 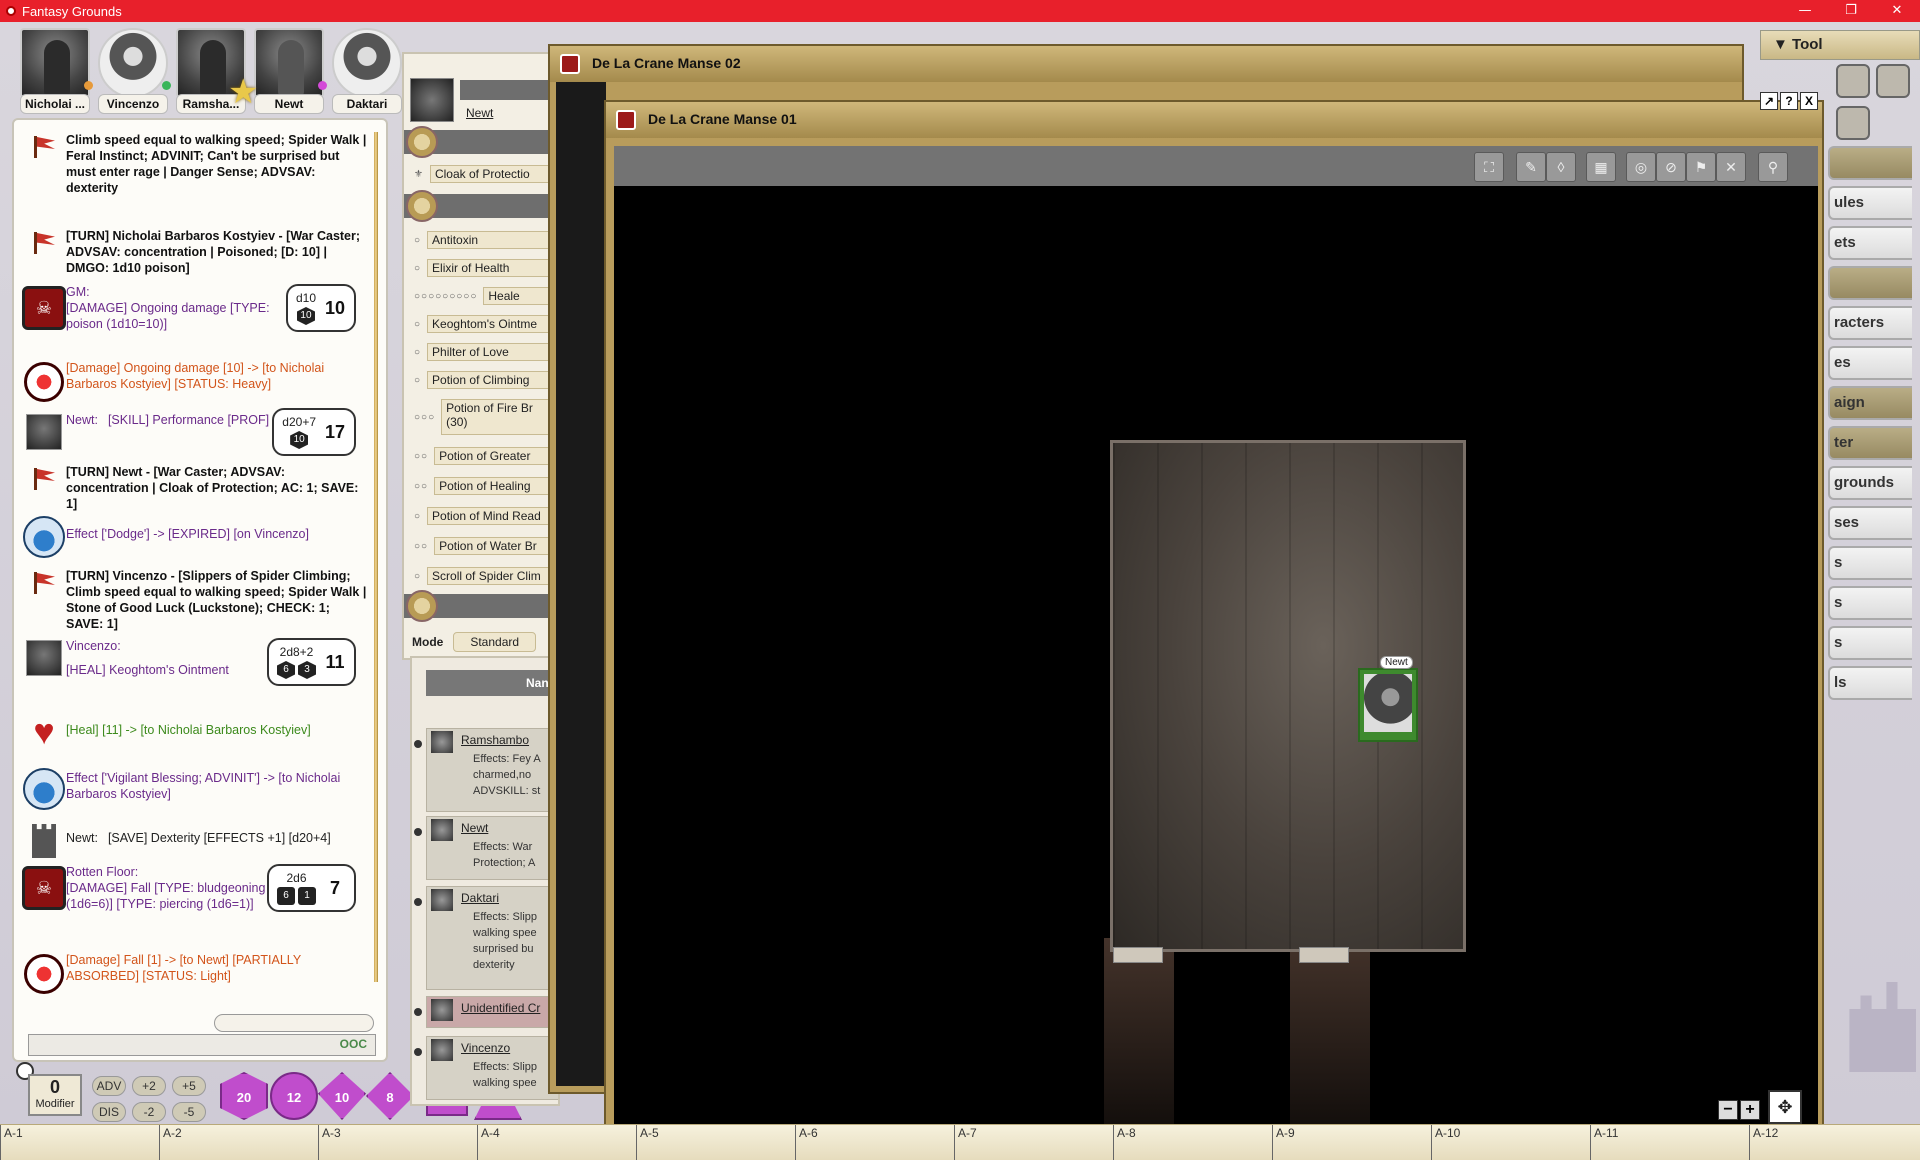 I want to click on zoom-in-button: +, so click(x=1750, y=1110).